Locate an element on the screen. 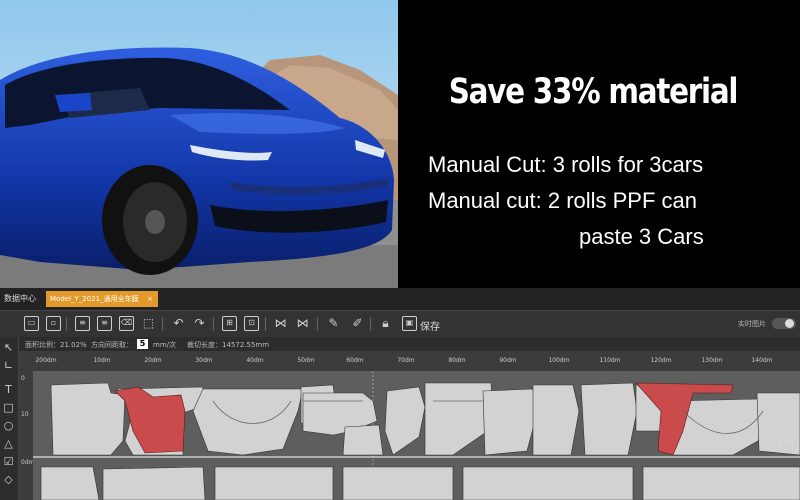  tab-active-label: Model_Y_2021_通用全车膜 is located at coordinates (94, 299).